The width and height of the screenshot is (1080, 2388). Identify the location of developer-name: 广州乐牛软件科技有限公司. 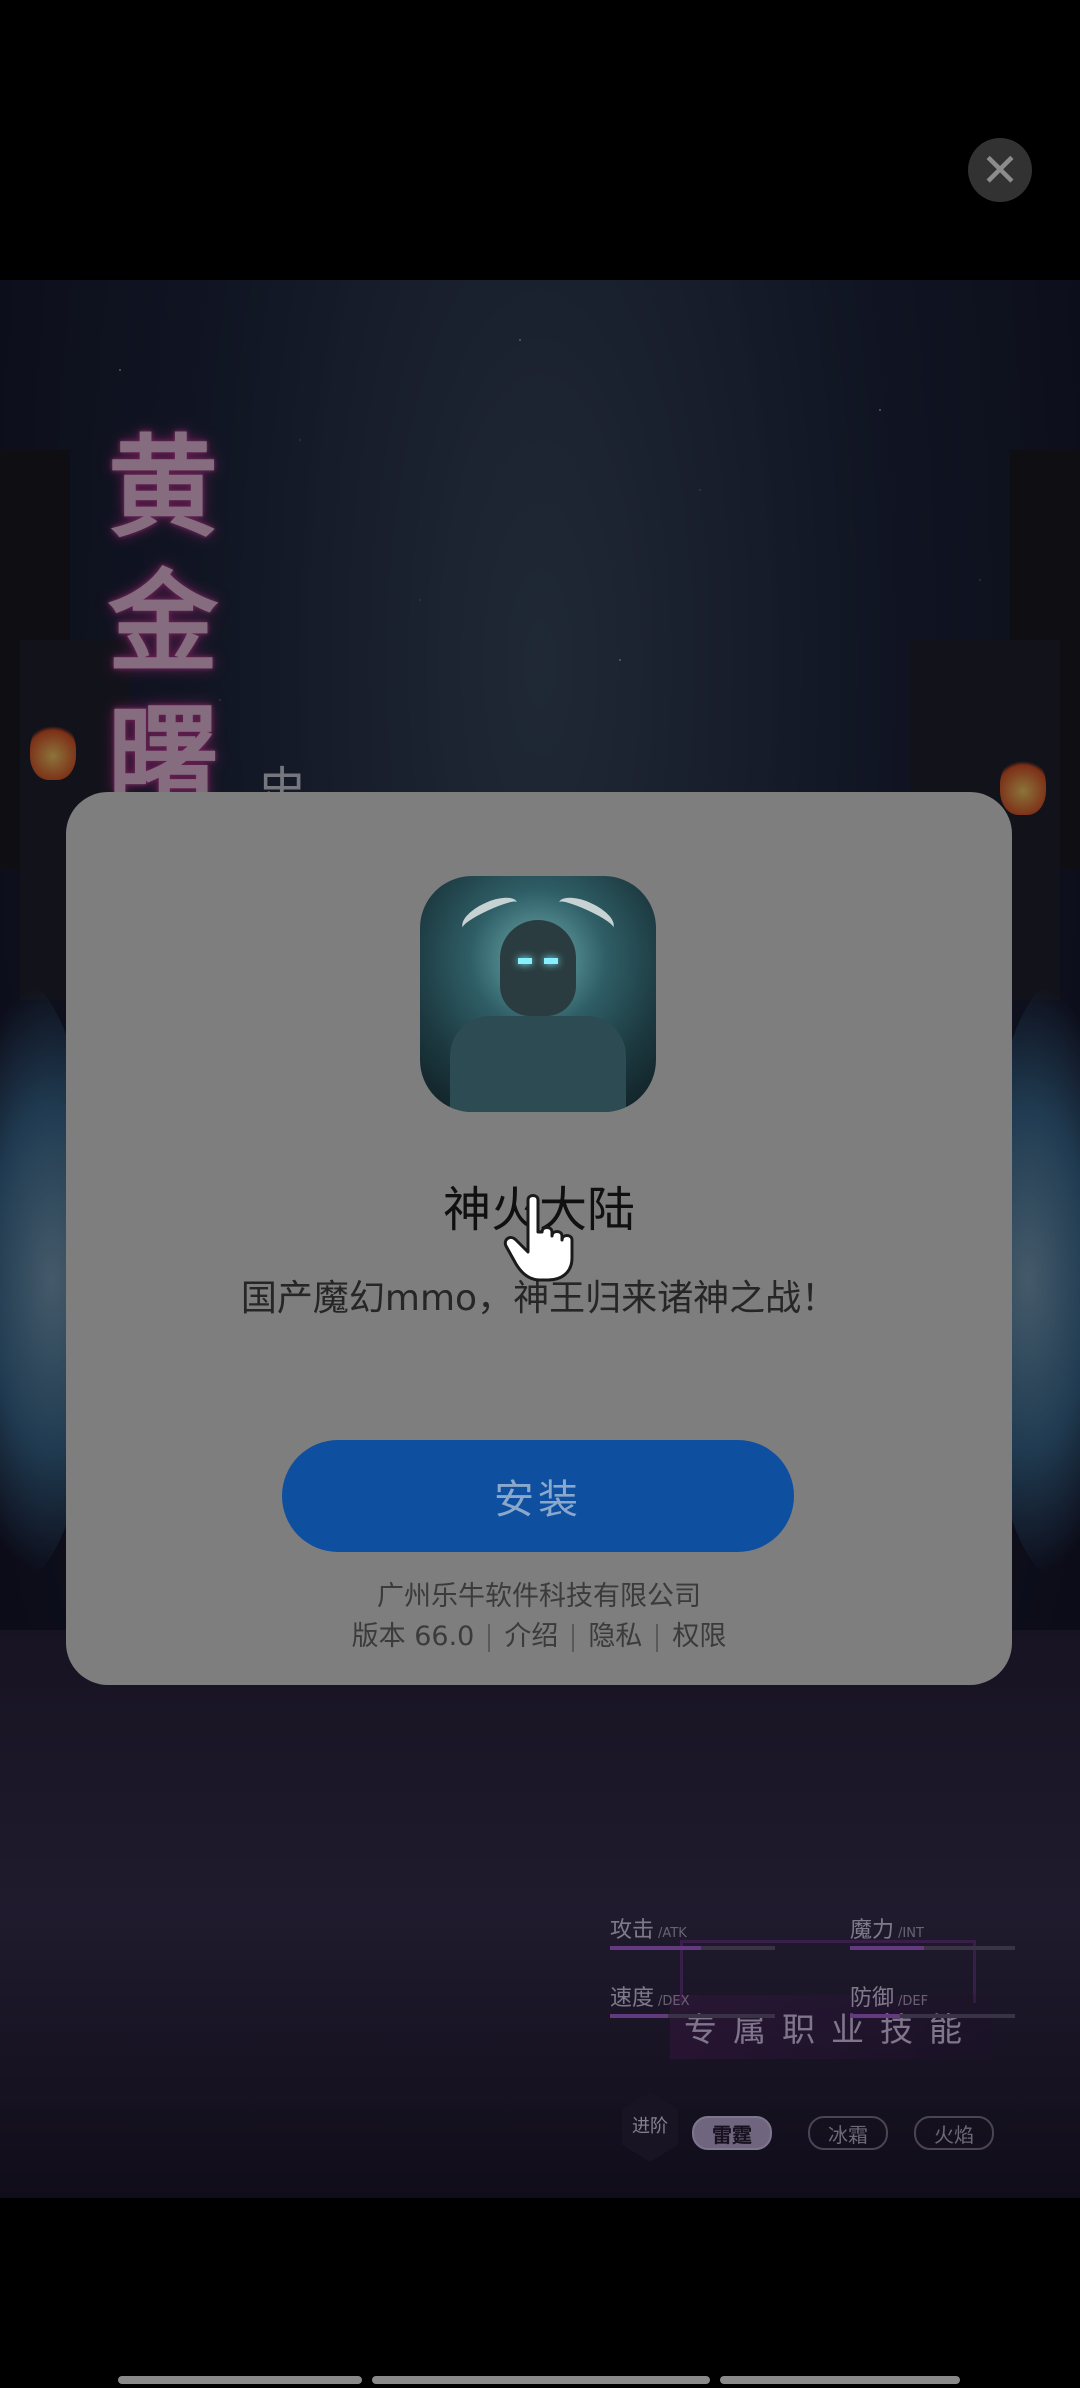
(539, 1596).